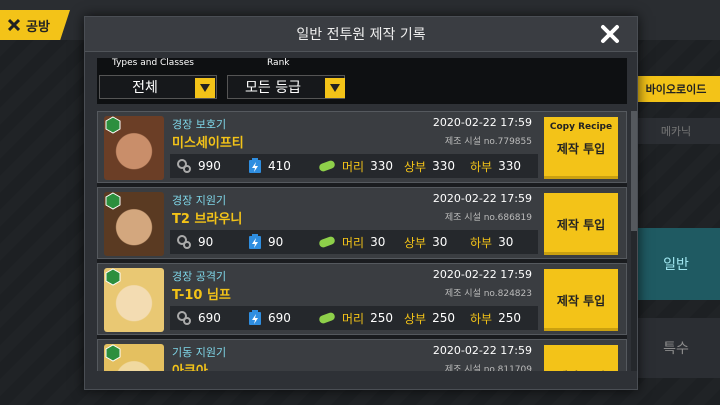 The height and width of the screenshot is (405, 720). I want to click on facility-number: 제조 시설 no.824823, so click(488, 294).